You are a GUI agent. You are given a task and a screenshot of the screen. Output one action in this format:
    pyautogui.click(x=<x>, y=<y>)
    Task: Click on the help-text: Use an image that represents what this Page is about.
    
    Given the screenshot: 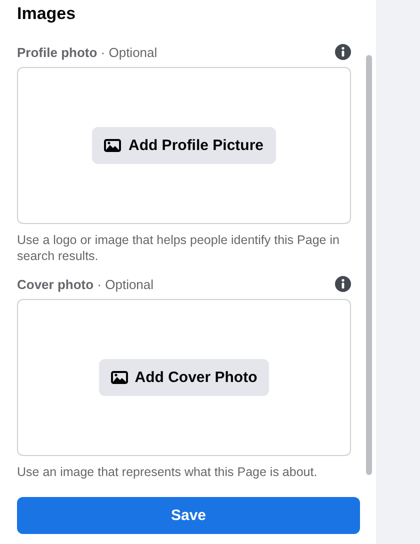 What is the action you would take?
    pyautogui.click(x=167, y=472)
    